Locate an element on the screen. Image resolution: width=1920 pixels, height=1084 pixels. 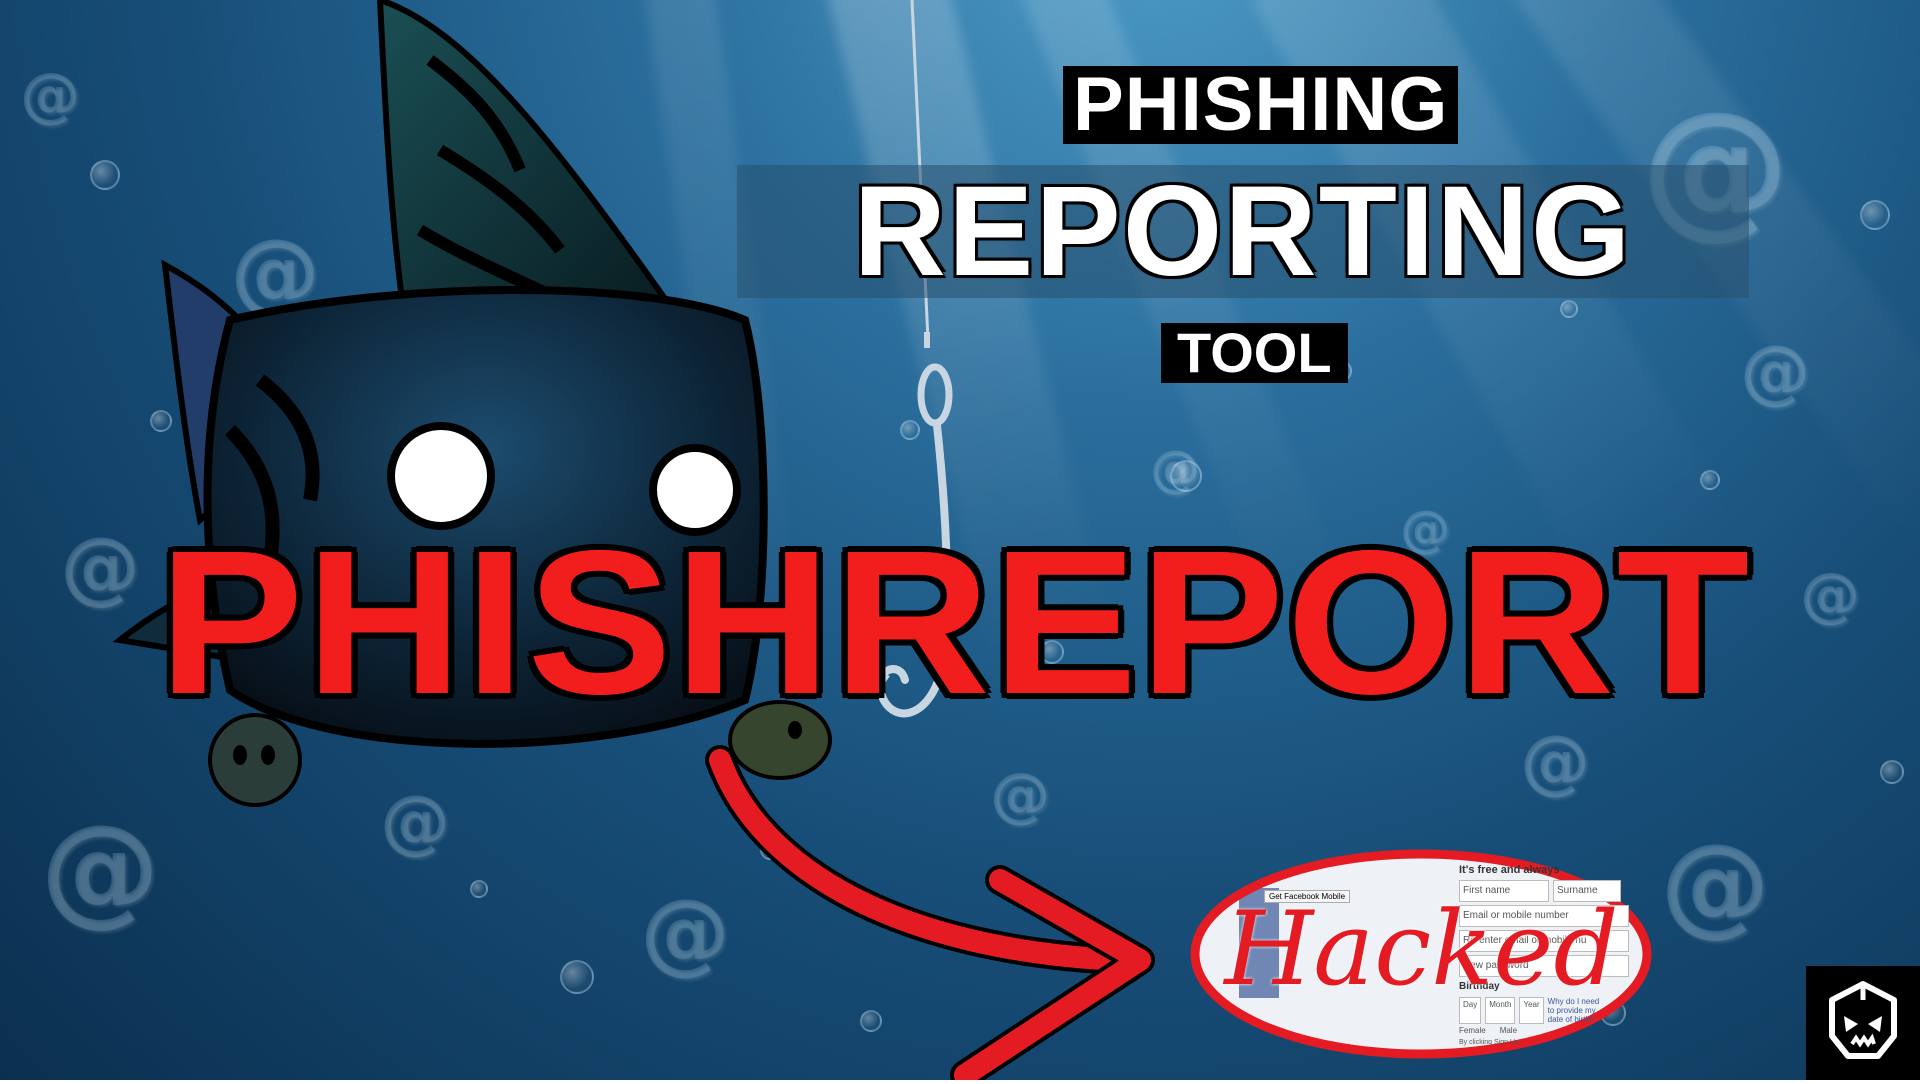
brand-logo-icon is located at coordinates (1863, 1020).